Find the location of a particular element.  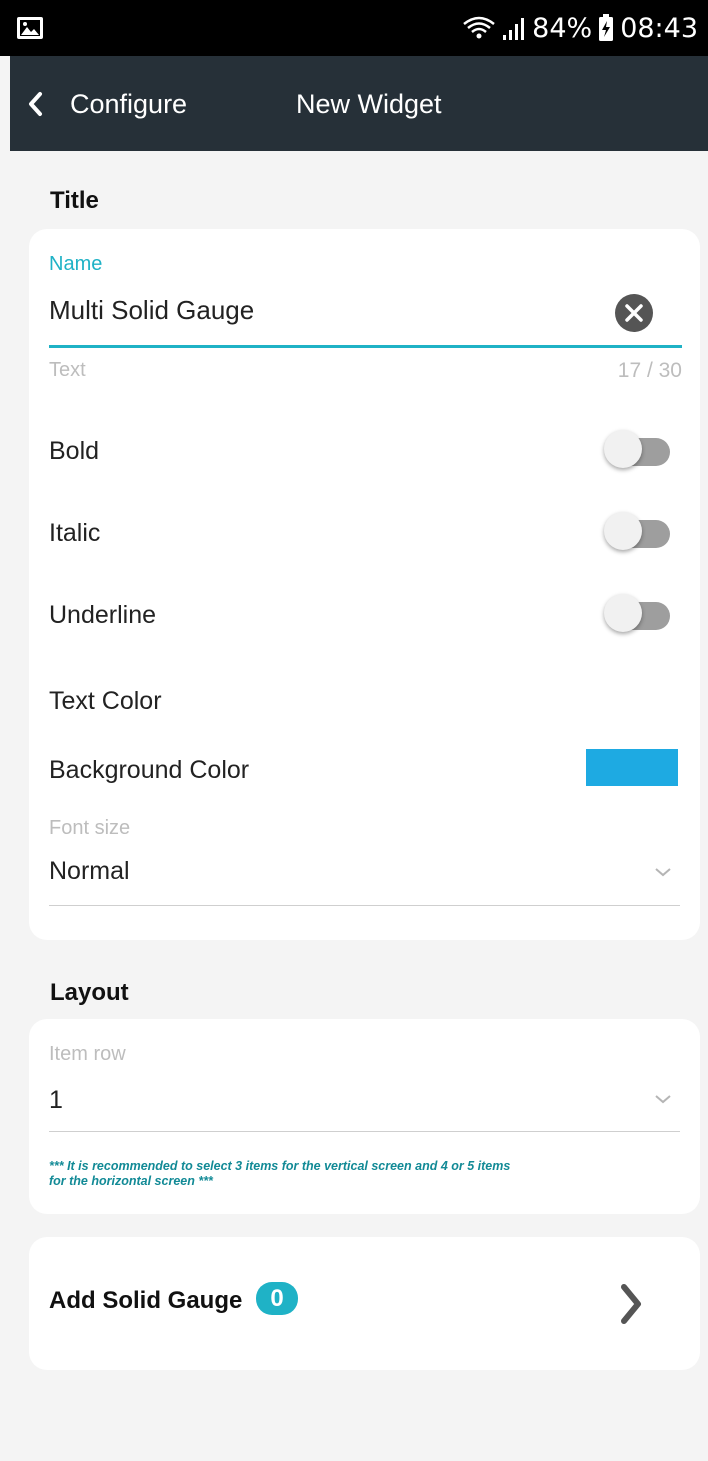

item-row-underline is located at coordinates (364, 1131).